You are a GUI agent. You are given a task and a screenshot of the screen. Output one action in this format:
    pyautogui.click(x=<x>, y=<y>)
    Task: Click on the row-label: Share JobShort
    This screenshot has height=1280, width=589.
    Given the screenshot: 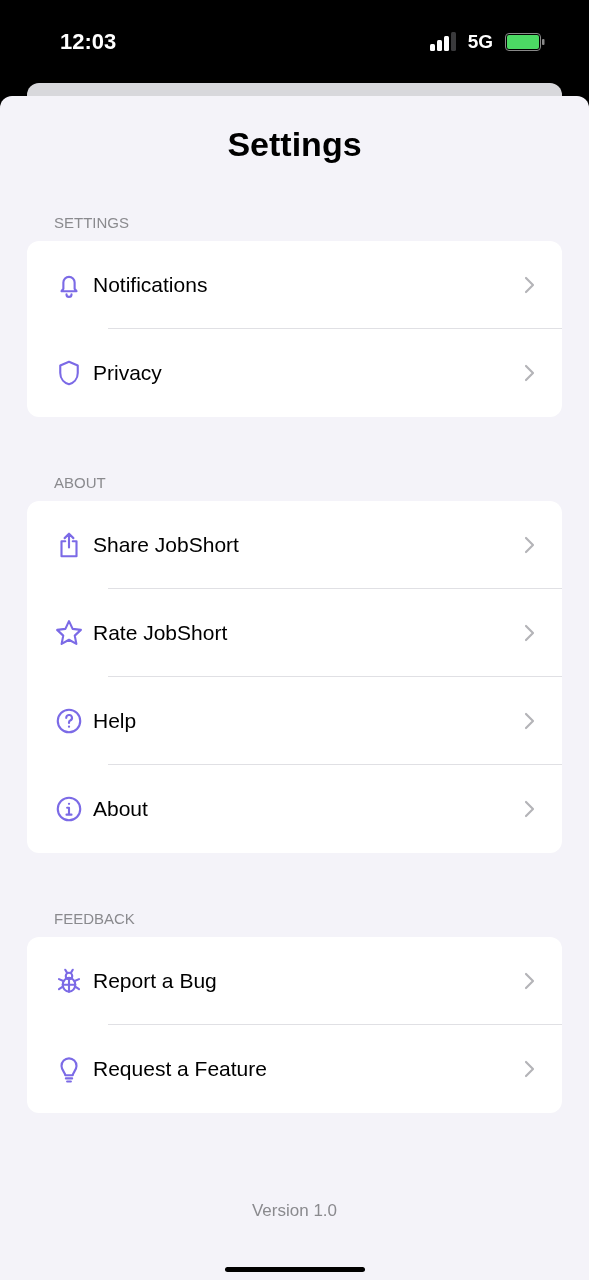 What is the action you would take?
    pyautogui.click(x=308, y=544)
    